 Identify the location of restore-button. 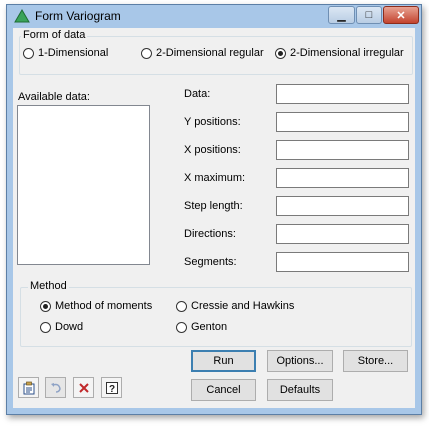
(55, 387).